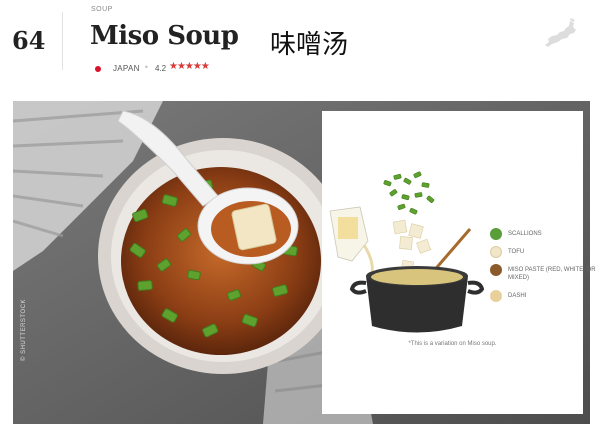 The height and width of the screenshot is (431, 601). What do you see at coordinates (560, 34) in the screenshot?
I see `japan-map-icon` at bounding box center [560, 34].